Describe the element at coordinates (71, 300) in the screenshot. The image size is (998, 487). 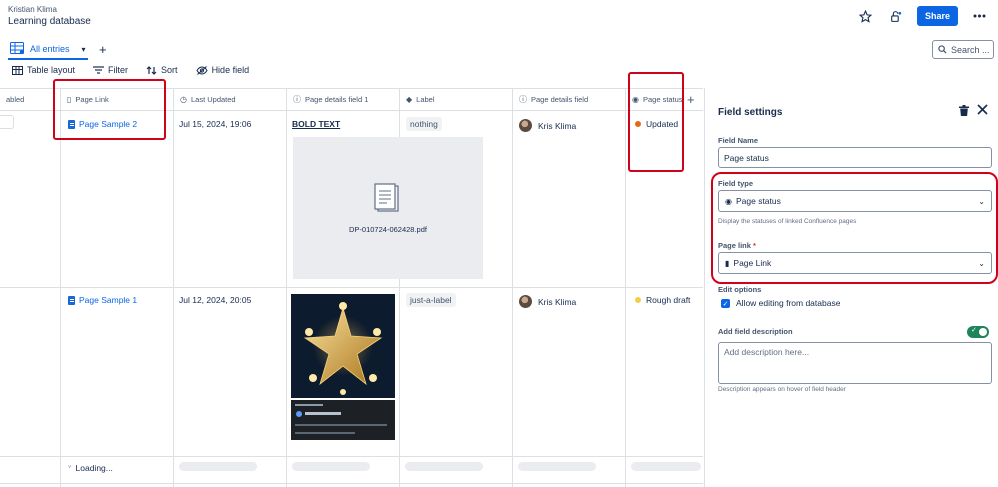
I see `page-icon` at that location.